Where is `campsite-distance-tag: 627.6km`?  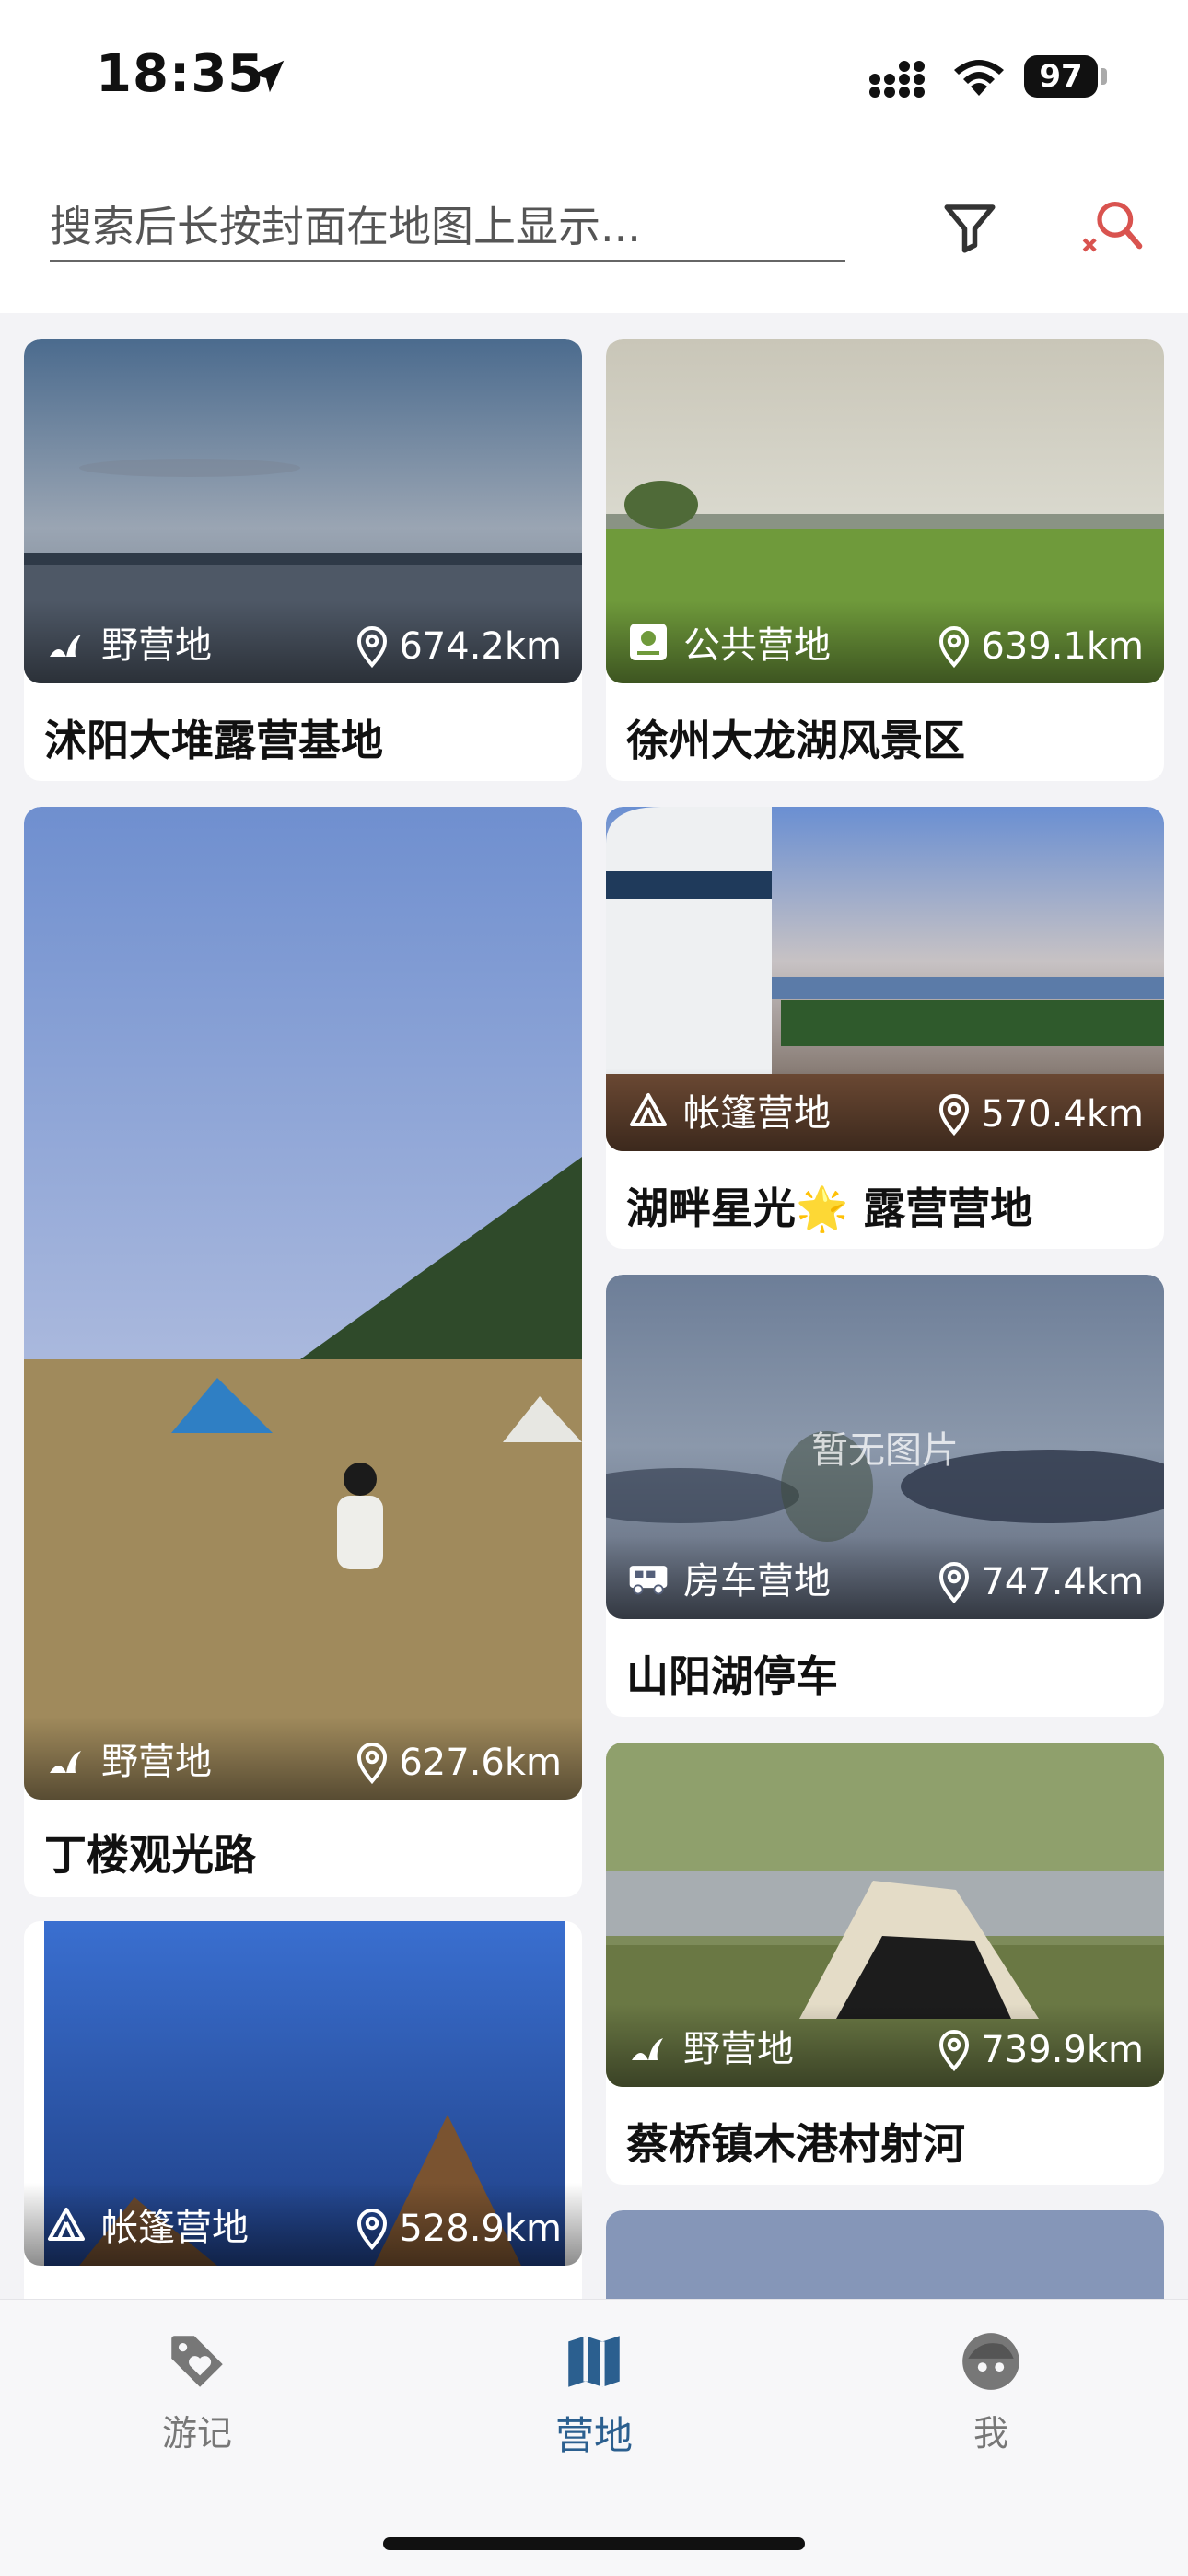
campsite-distance-tag: 627.6km is located at coordinates (457, 1763).